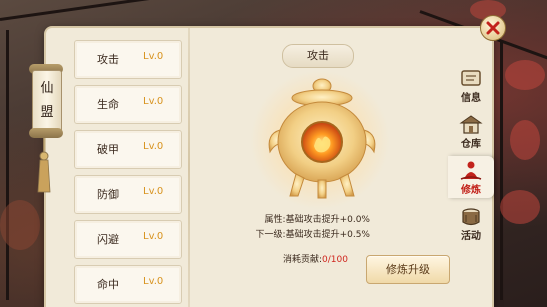 This screenshot has width=547, height=307. Describe the element at coordinates (128, 59) in the screenshot. I see `attribute-item-attack: 攻击 Lv.0` at that location.